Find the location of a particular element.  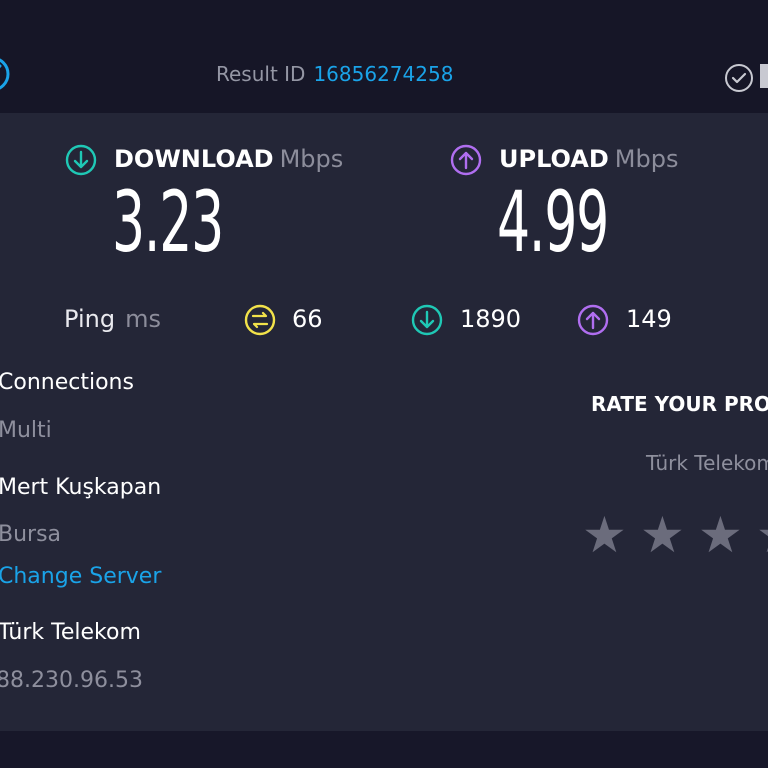

top-bar is located at coordinates (384, 56).